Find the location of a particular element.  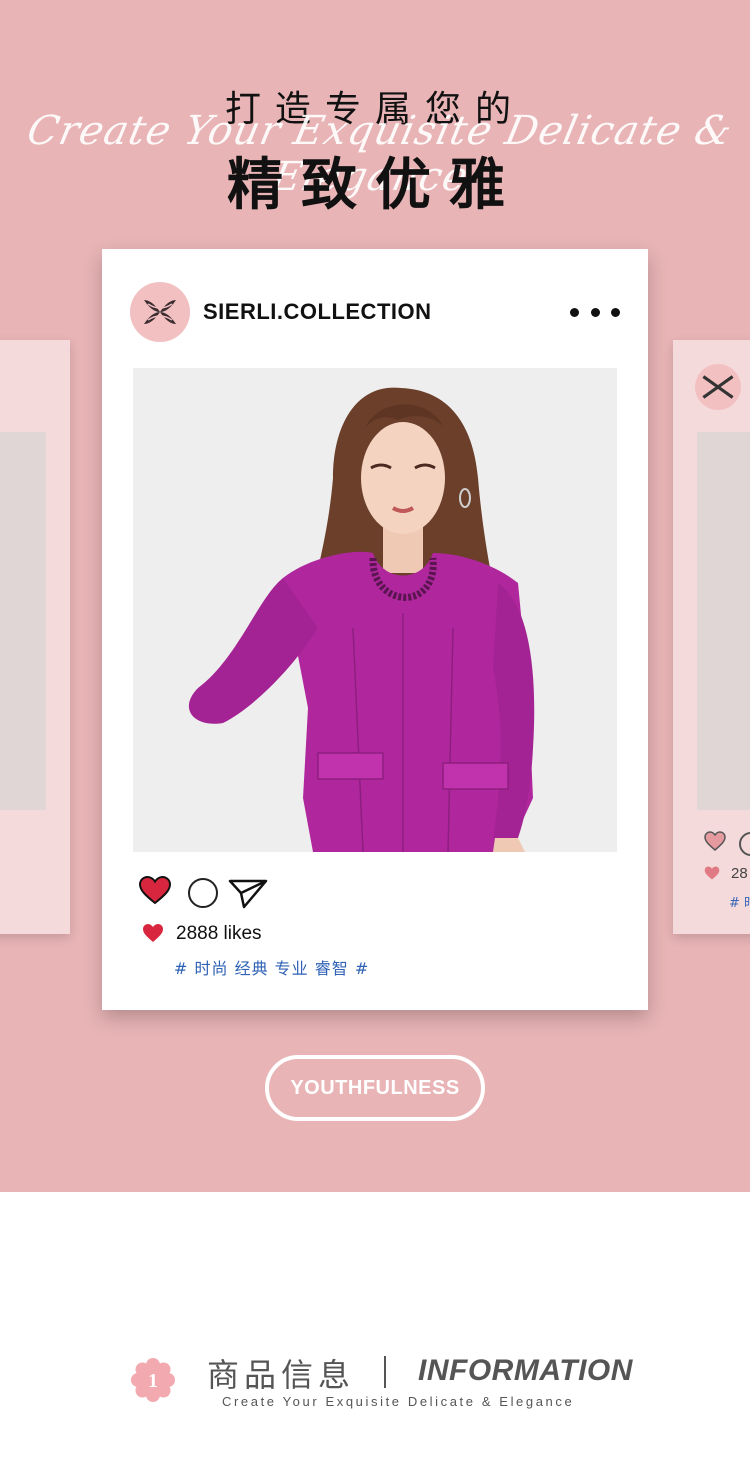

info-title-en: INFORMATION is located at coordinates (525, 1370).